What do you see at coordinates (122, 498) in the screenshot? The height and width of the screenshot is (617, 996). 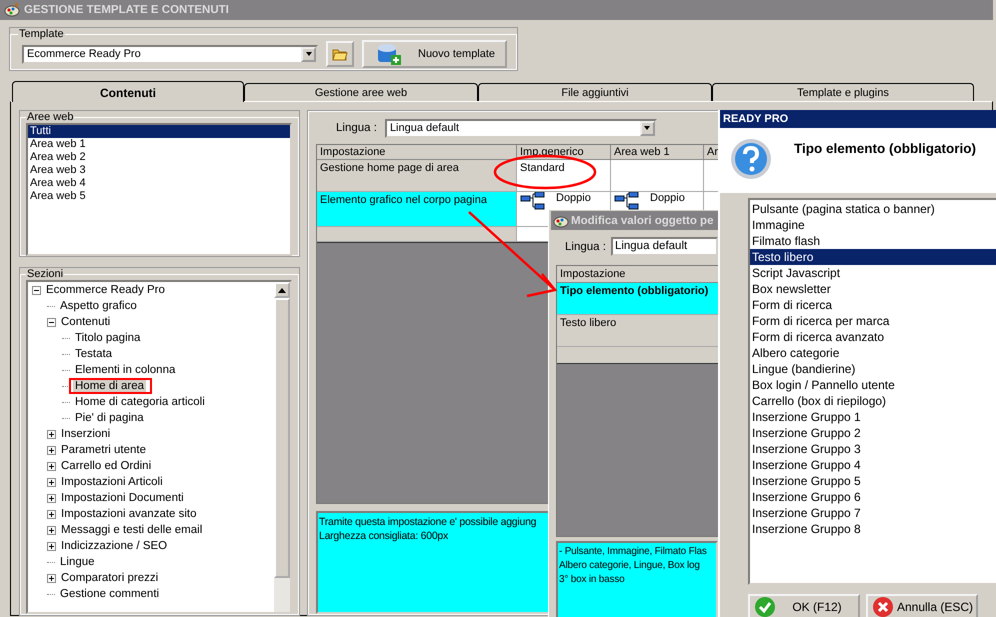 I see `tree-item: Impostazioni Documenti` at bounding box center [122, 498].